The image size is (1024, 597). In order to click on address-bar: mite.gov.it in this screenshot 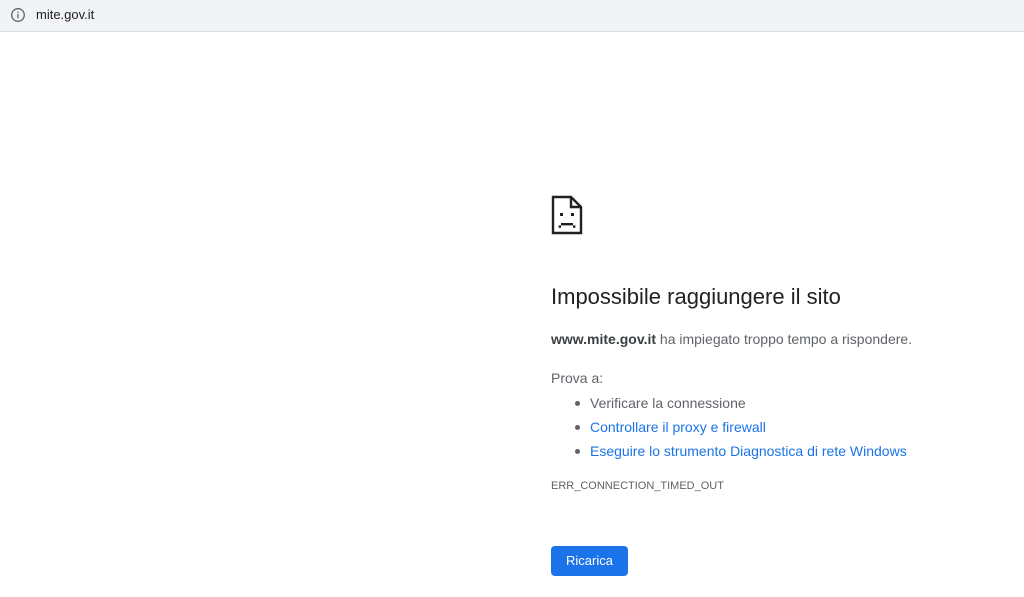, I will do `click(512, 16)`.